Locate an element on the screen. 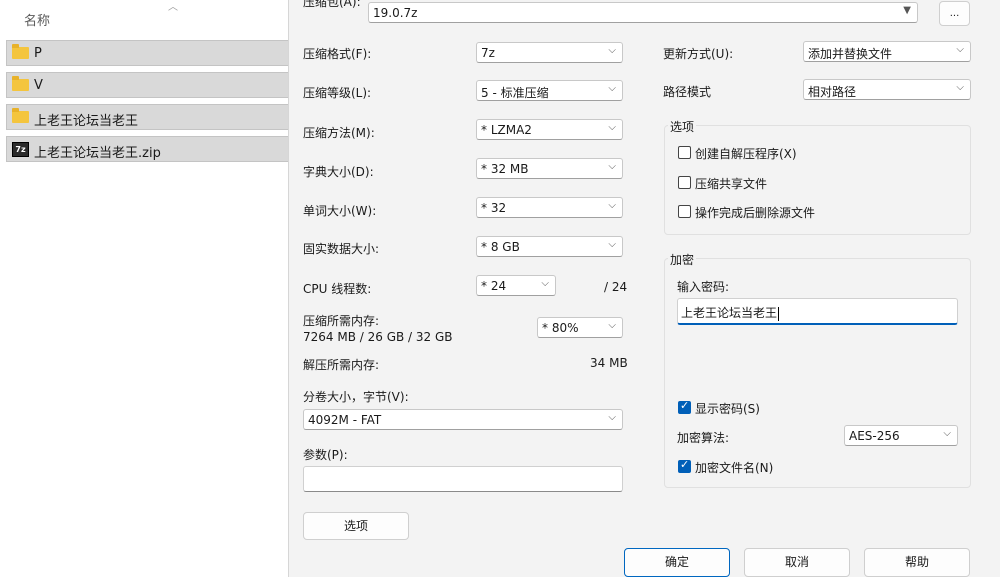  solid-value: * 8 GB is located at coordinates (500, 247).